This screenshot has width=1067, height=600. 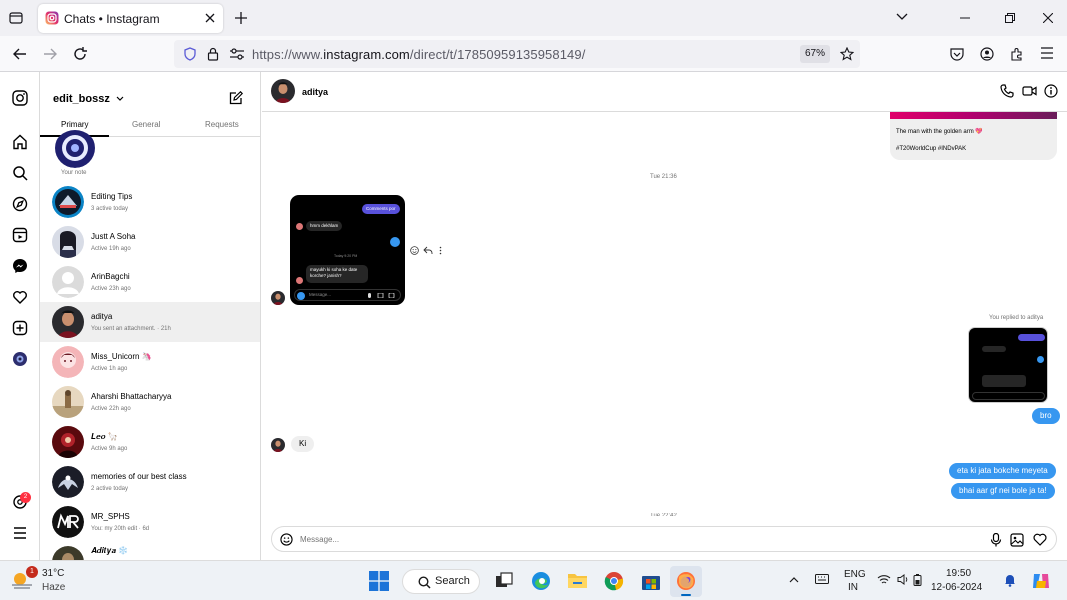 What do you see at coordinates (20, 204) in the screenshot?
I see `explore-icon` at bounding box center [20, 204].